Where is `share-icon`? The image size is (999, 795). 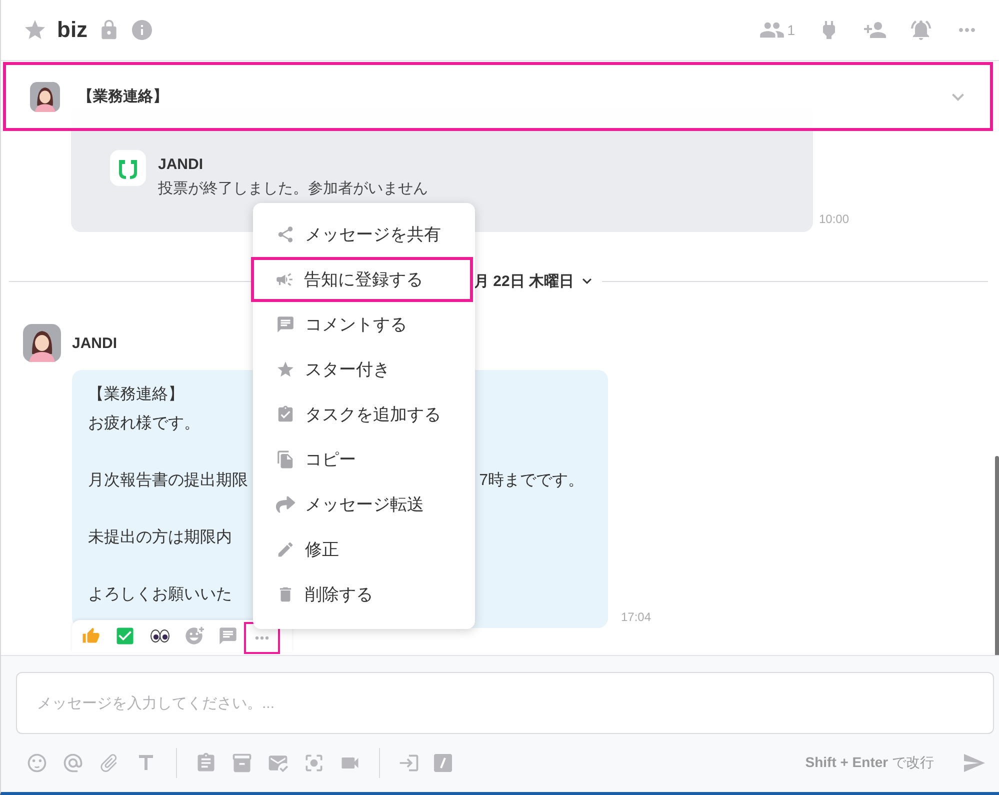
share-icon is located at coordinates (285, 234).